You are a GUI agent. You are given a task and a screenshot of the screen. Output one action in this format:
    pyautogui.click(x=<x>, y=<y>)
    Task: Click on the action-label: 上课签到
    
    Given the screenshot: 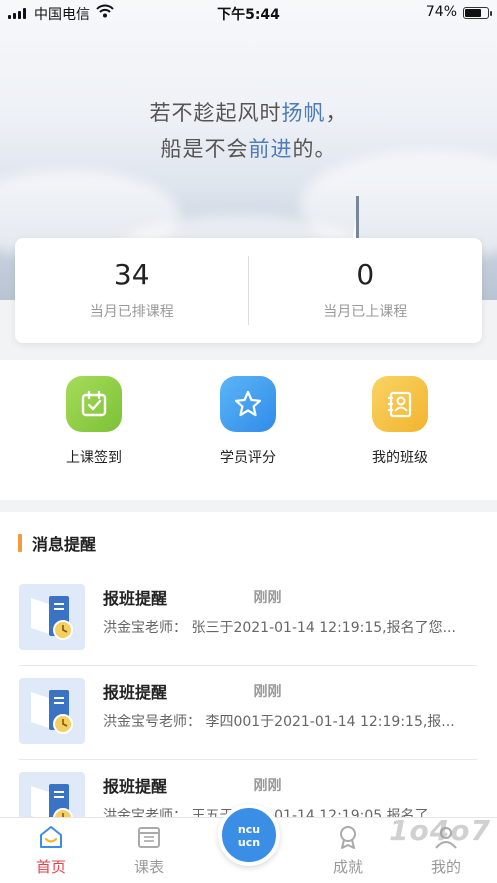 What is the action you would take?
    pyautogui.click(x=94, y=458)
    